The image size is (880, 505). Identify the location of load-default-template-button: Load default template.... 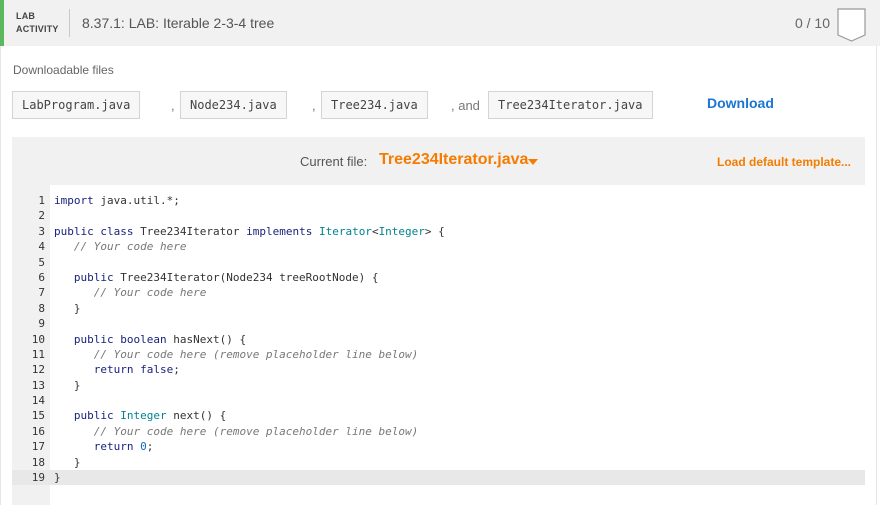
(784, 162).